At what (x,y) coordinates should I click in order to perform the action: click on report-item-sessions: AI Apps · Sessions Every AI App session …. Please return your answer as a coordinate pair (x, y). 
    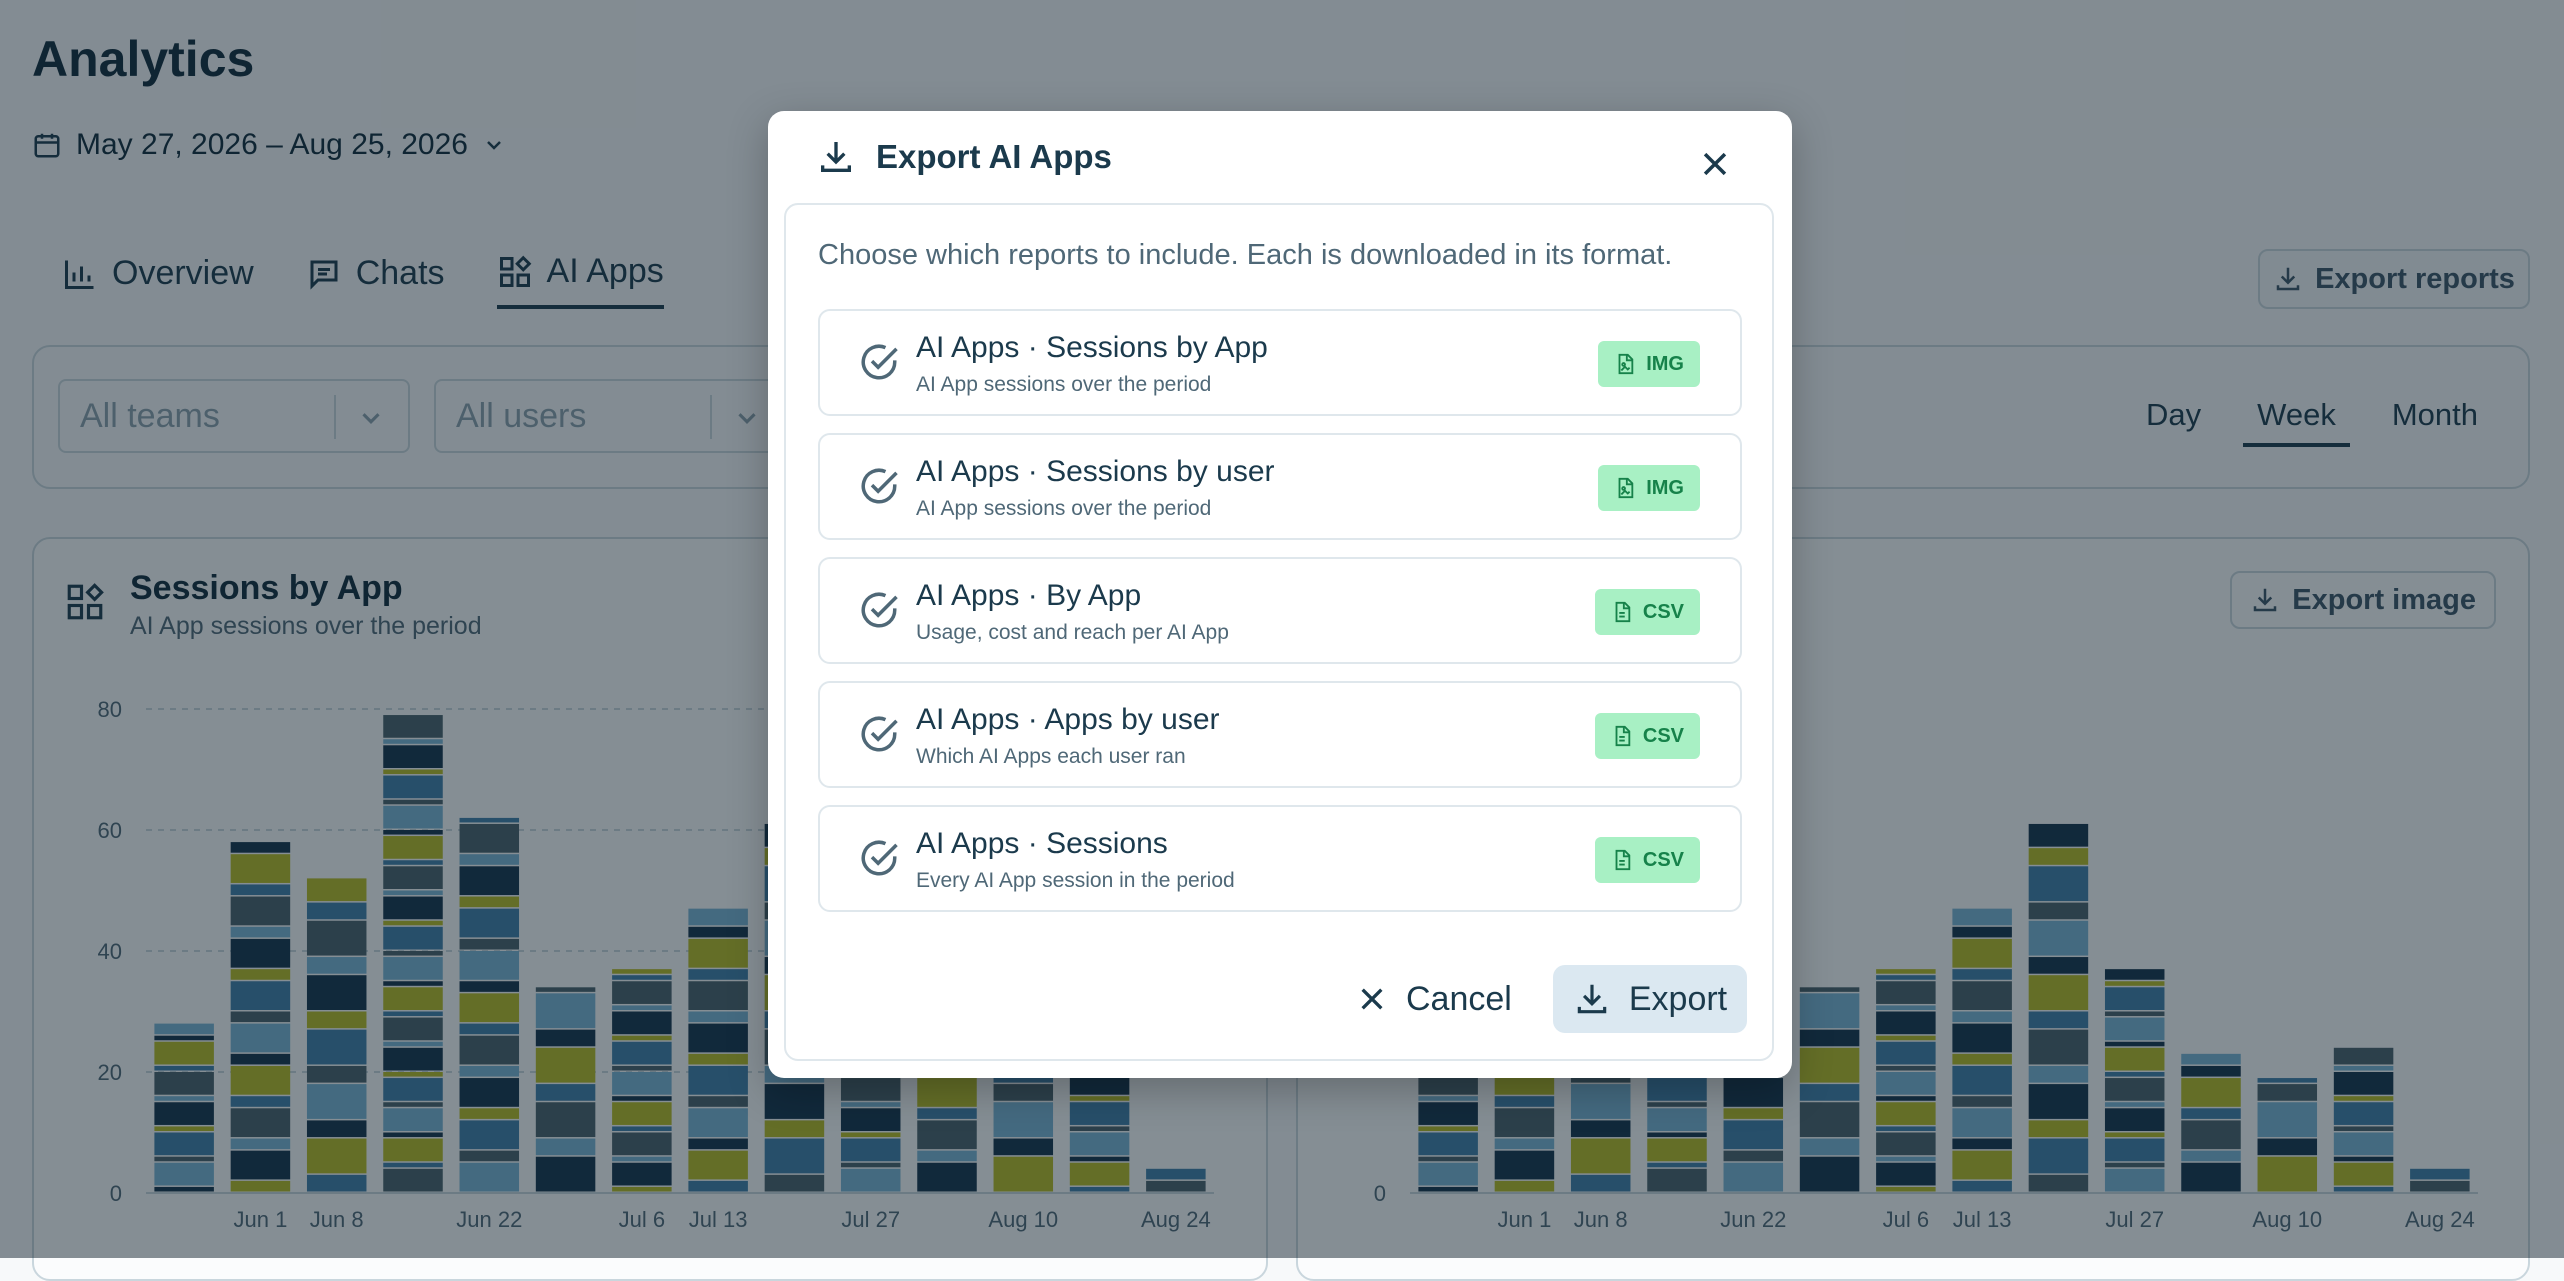
    Looking at the image, I should click on (1280, 858).